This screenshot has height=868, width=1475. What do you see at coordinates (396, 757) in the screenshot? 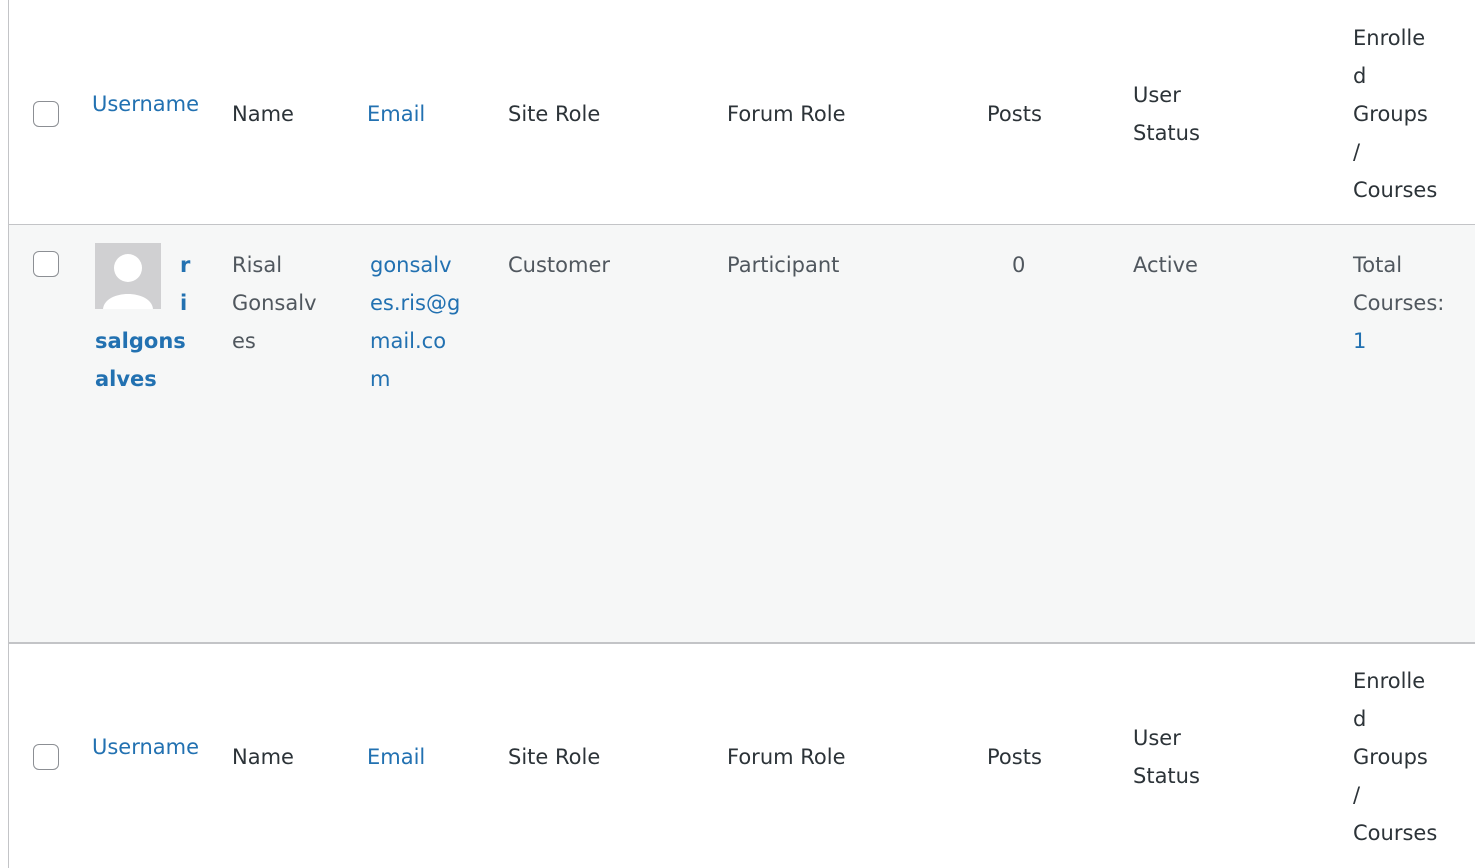
I see `column-footer-email: Email` at bounding box center [396, 757].